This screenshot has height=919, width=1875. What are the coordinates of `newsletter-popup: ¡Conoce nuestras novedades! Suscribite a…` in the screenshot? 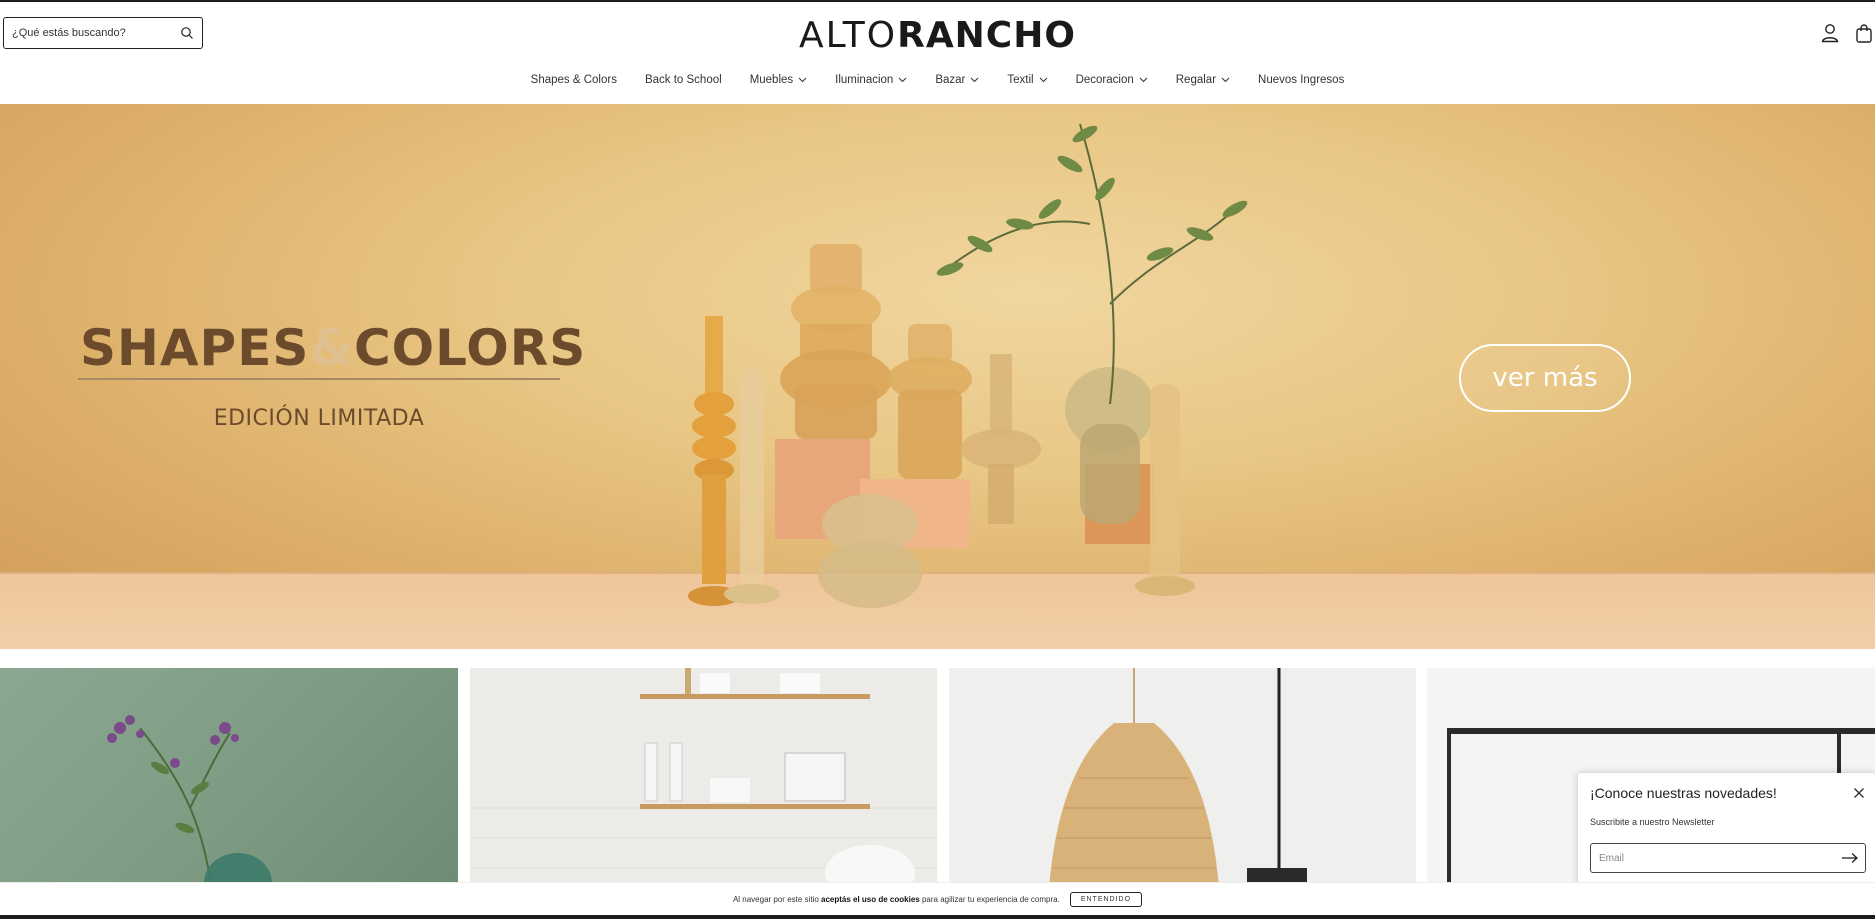 It's located at (1726, 836).